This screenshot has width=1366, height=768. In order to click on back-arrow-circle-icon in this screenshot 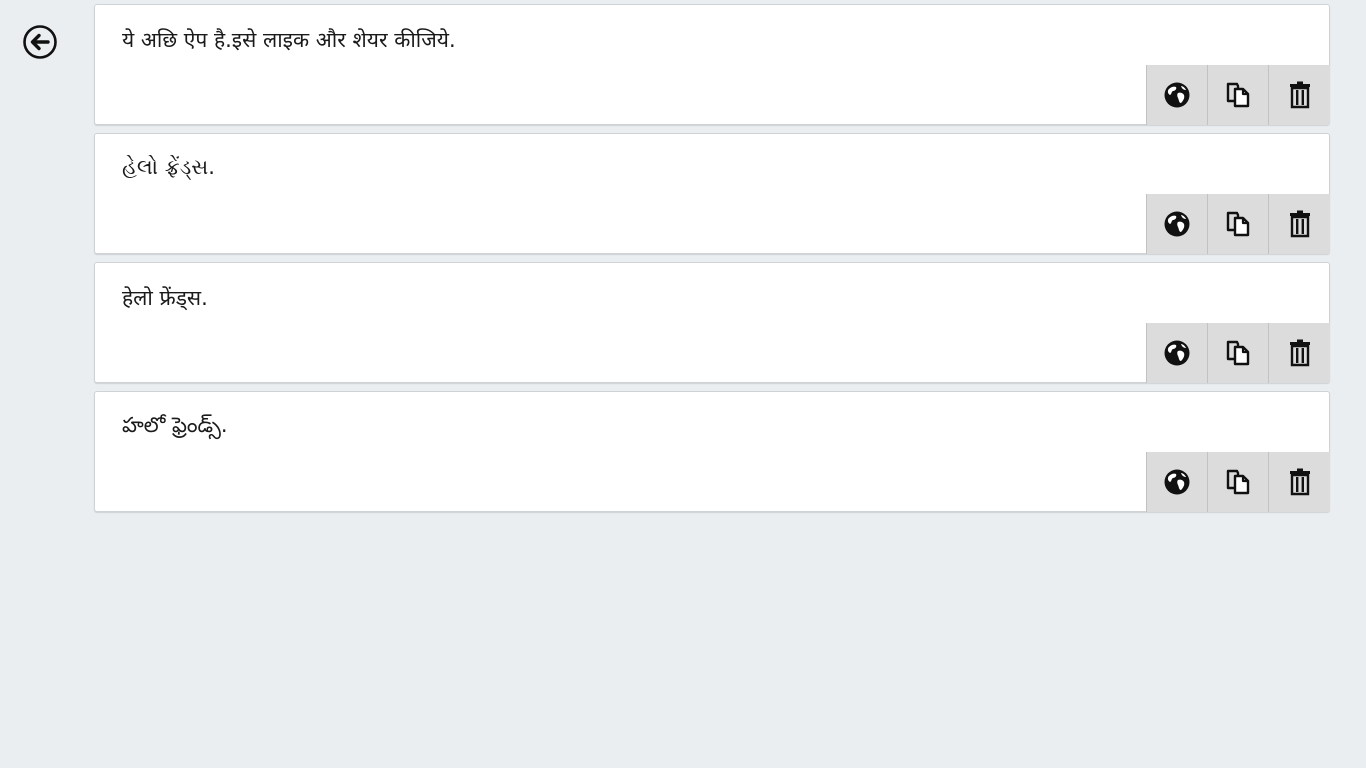, I will do `click(40, 42)`.